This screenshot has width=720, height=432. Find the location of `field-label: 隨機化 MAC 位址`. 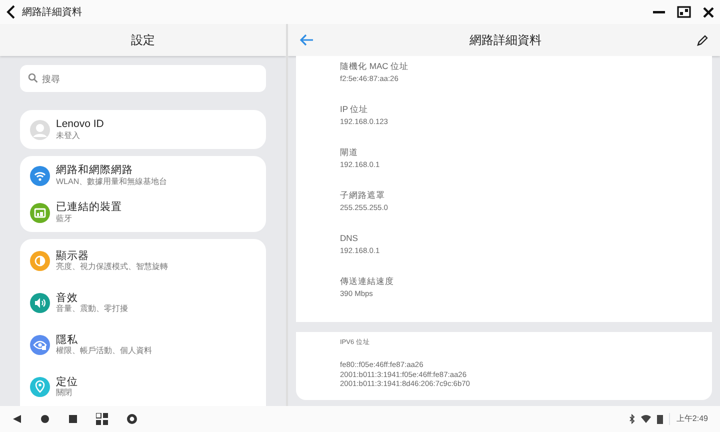

field-label: 隨機化 MAC 位址 is located at coordinates (375, 66).